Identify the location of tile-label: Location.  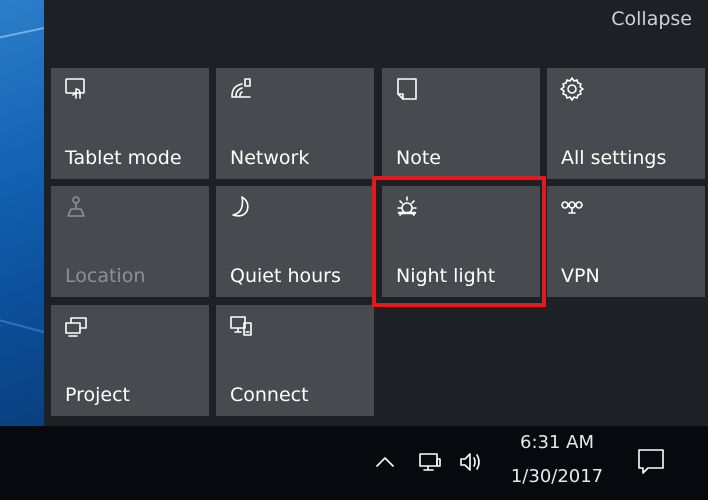
(105, 276).